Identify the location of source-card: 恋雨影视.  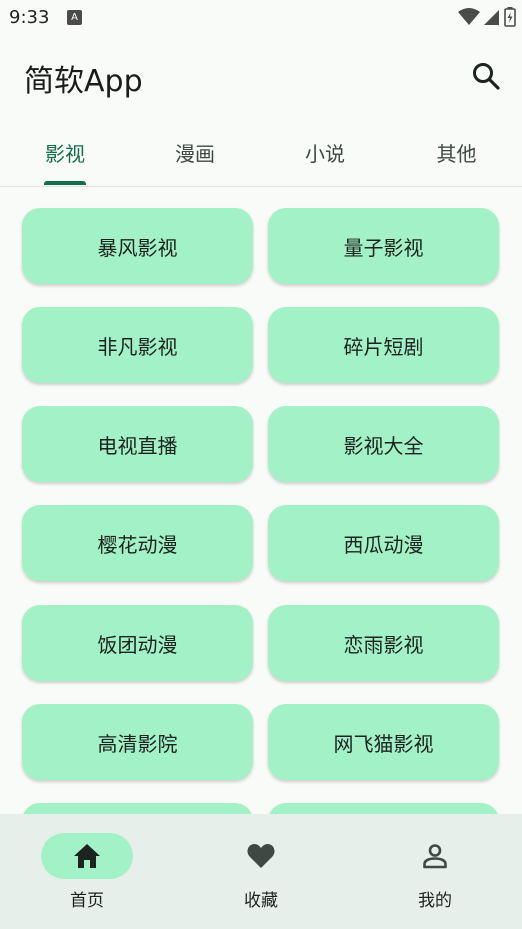
(383, 643).